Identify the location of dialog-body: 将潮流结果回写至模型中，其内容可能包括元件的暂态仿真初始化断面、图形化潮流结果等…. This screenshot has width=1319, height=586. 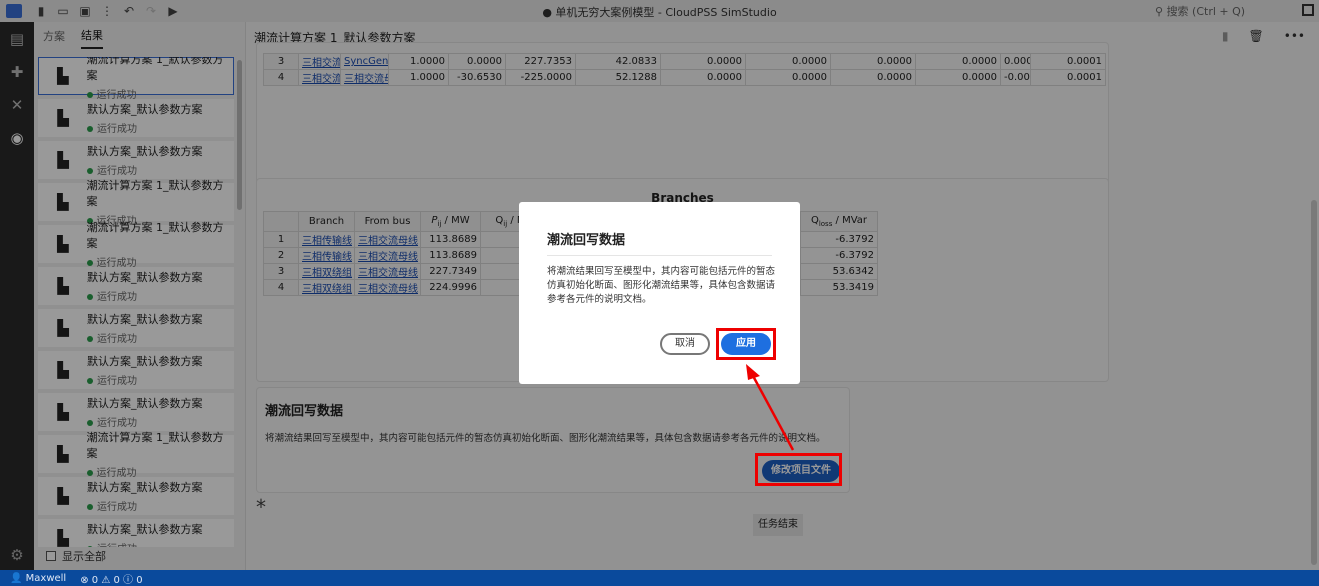
(661, 285).